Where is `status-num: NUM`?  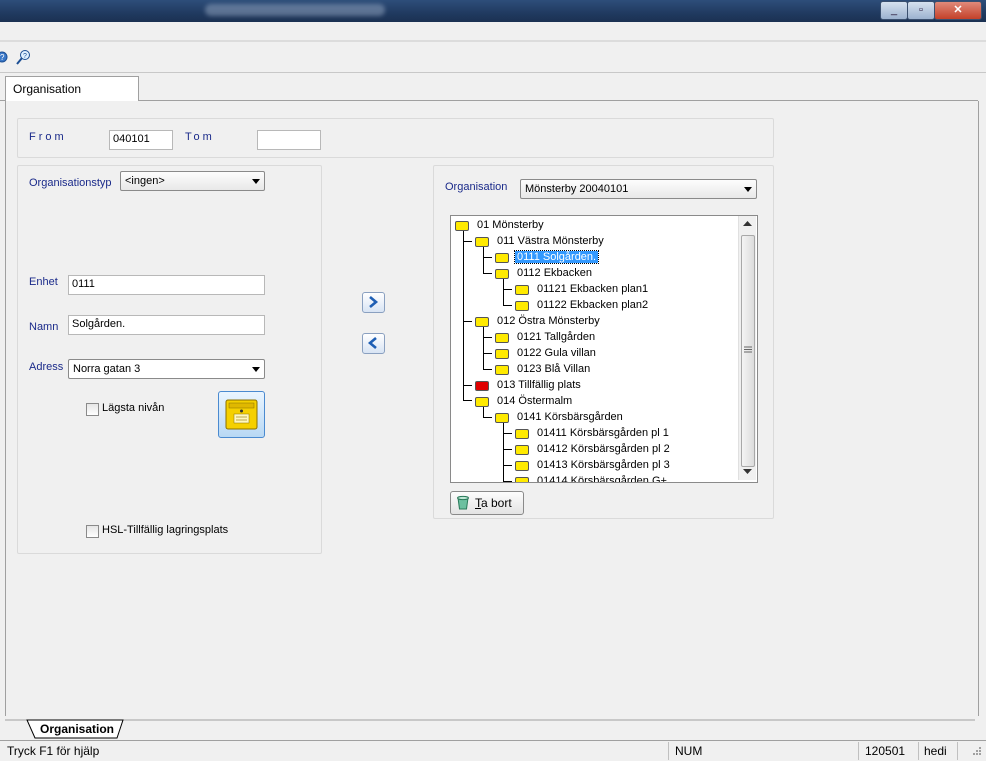
status-num: NUM is located at coordinates (689, 751).